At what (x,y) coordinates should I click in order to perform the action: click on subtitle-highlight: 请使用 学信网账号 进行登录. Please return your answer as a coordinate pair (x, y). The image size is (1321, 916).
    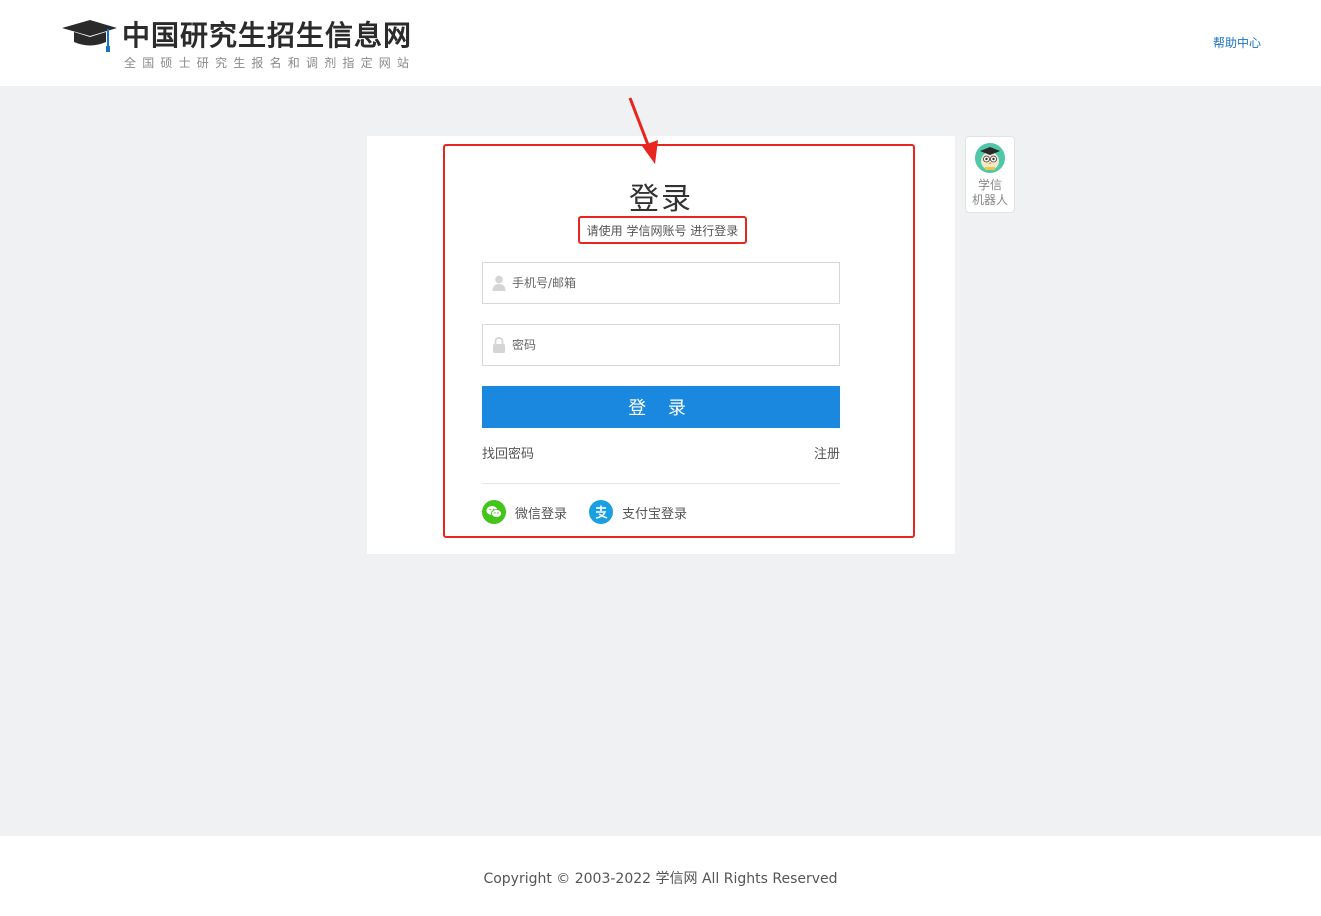
    Looking at the image, I should click on (662, 230).